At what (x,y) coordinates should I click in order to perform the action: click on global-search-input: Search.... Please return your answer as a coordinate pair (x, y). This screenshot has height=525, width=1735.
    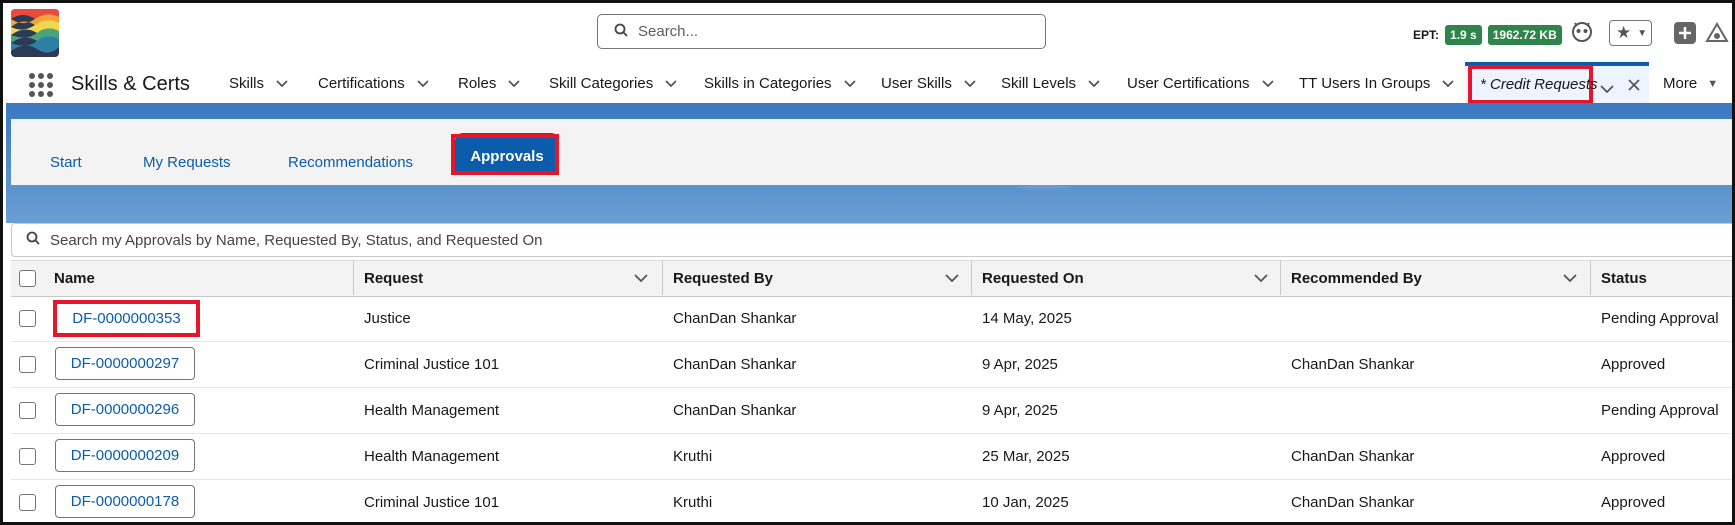
    Looking at the image, I should click on (821, 31).